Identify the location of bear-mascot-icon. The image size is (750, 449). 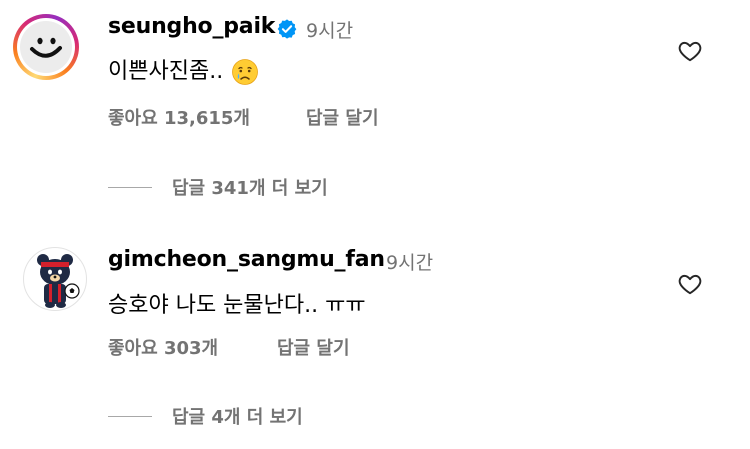
(58, 281).